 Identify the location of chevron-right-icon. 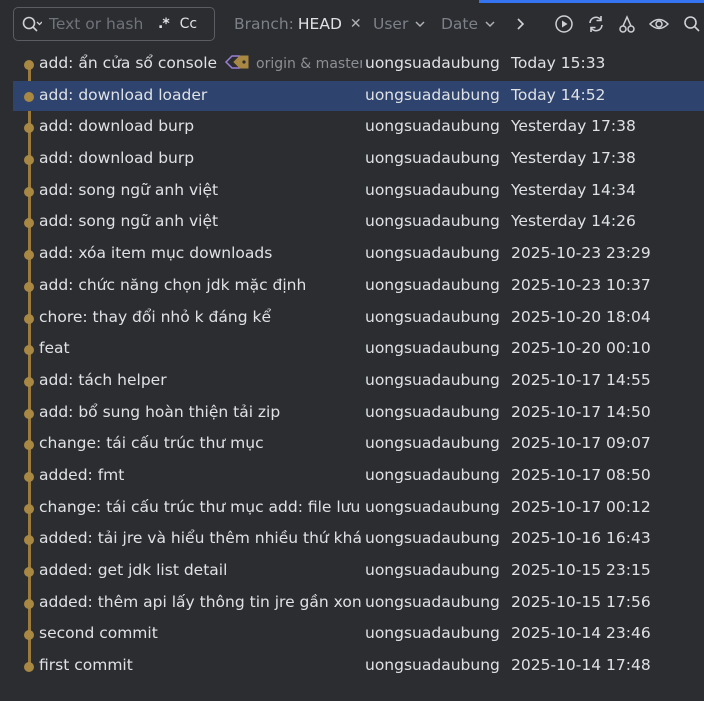
(521, 24).